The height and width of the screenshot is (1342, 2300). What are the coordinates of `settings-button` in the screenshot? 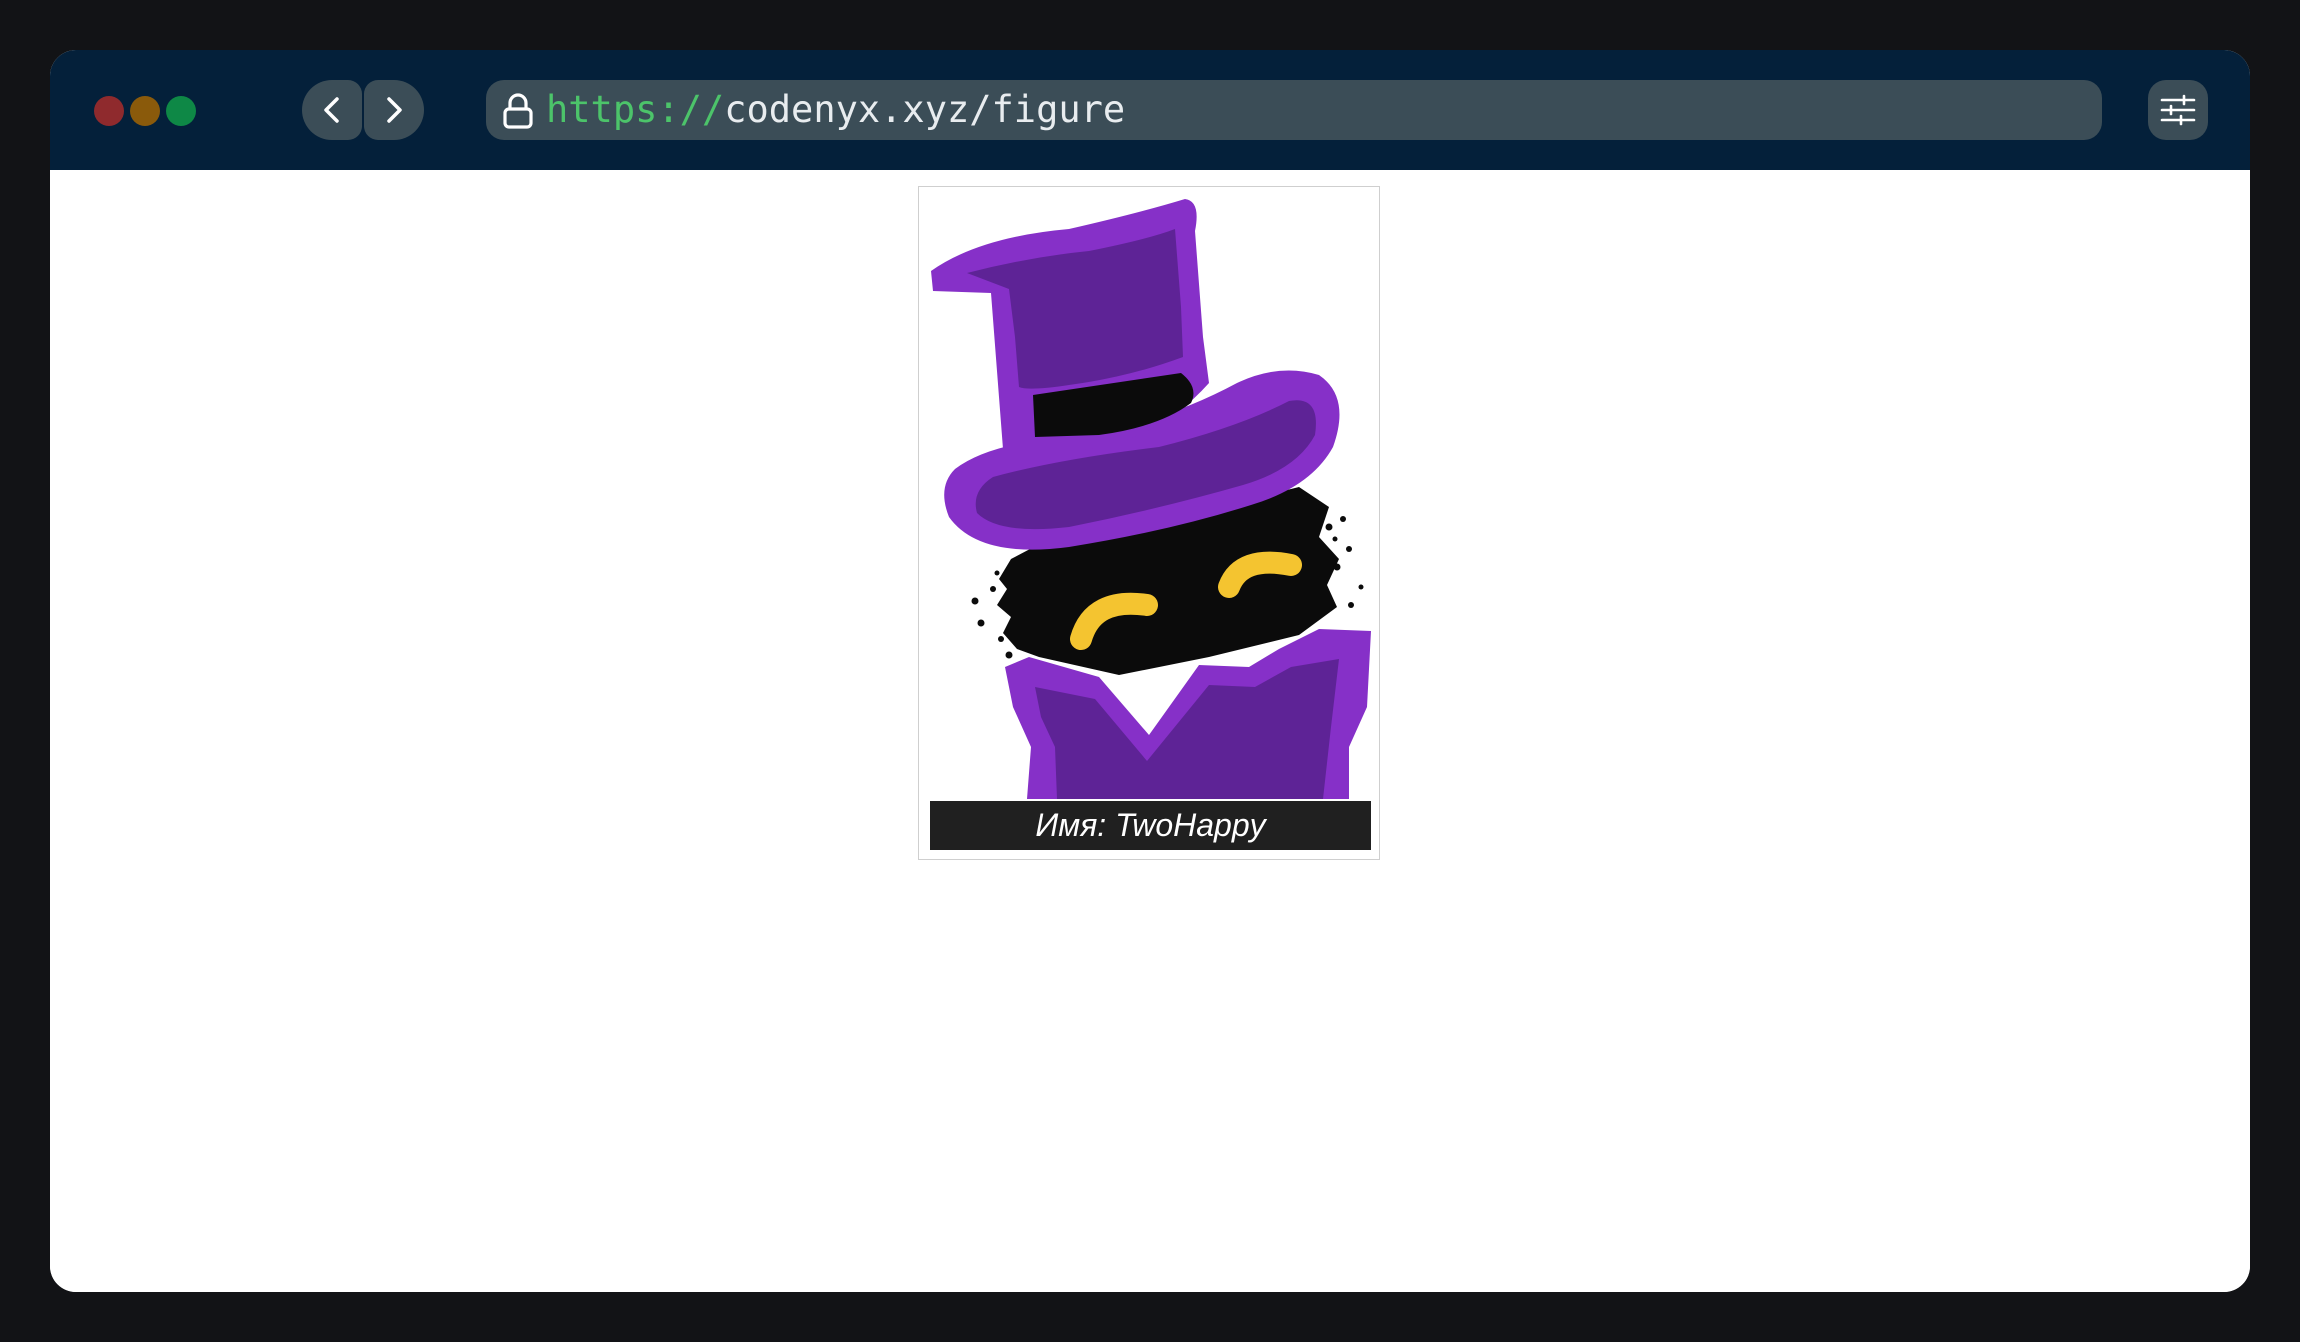 It's located at (2178, 110).